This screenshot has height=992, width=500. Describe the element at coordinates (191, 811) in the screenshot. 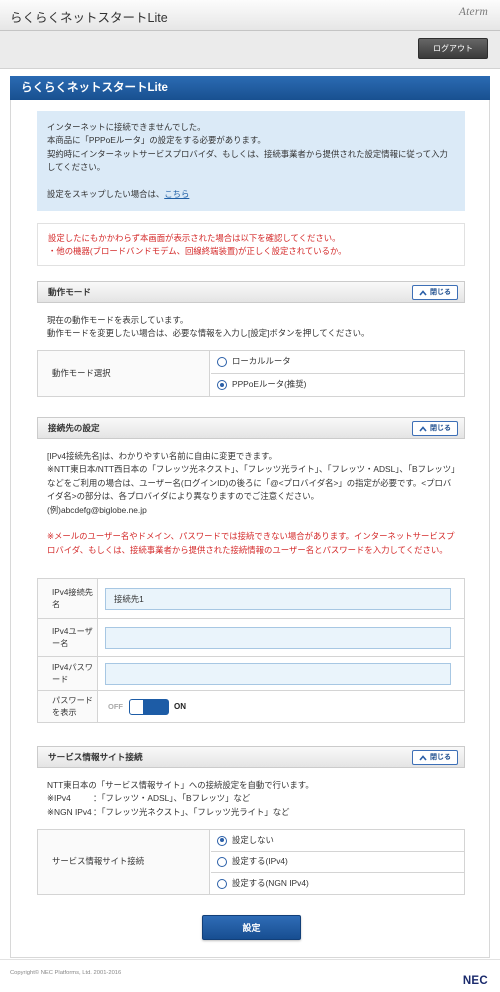

I see `note-text: ：「フレッツ光ネクスト」、「フレッツ光ライト」など` at that location.